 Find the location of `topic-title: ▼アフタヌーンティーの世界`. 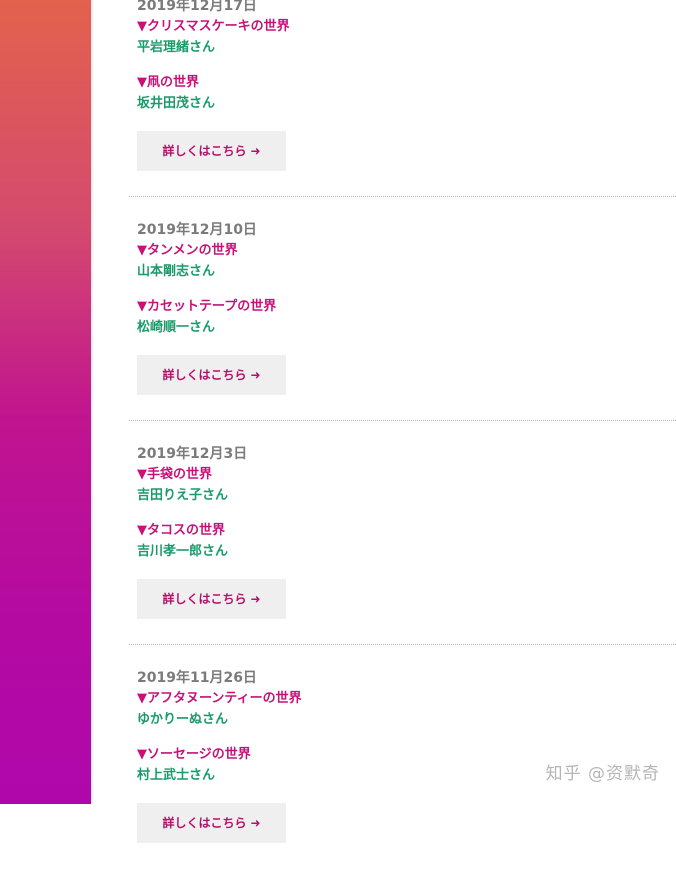

topic-title: ▼アフタヌーンティーの世界 is located at coordinates (219, 698).